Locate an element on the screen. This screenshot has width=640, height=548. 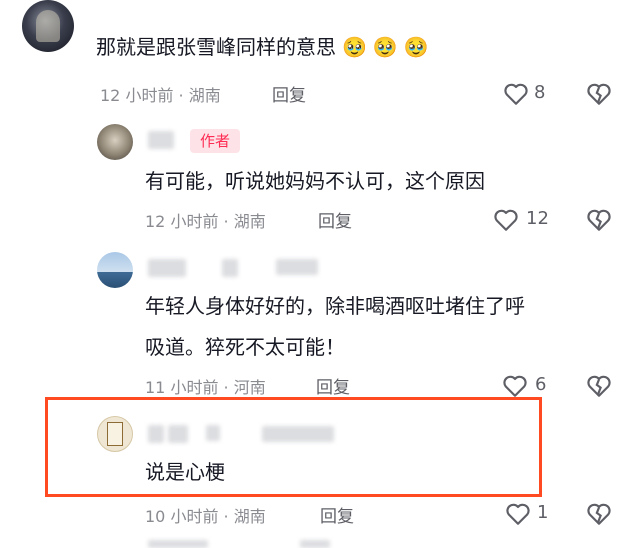
author-badge: 作者 is located at coordinates (215, 141).